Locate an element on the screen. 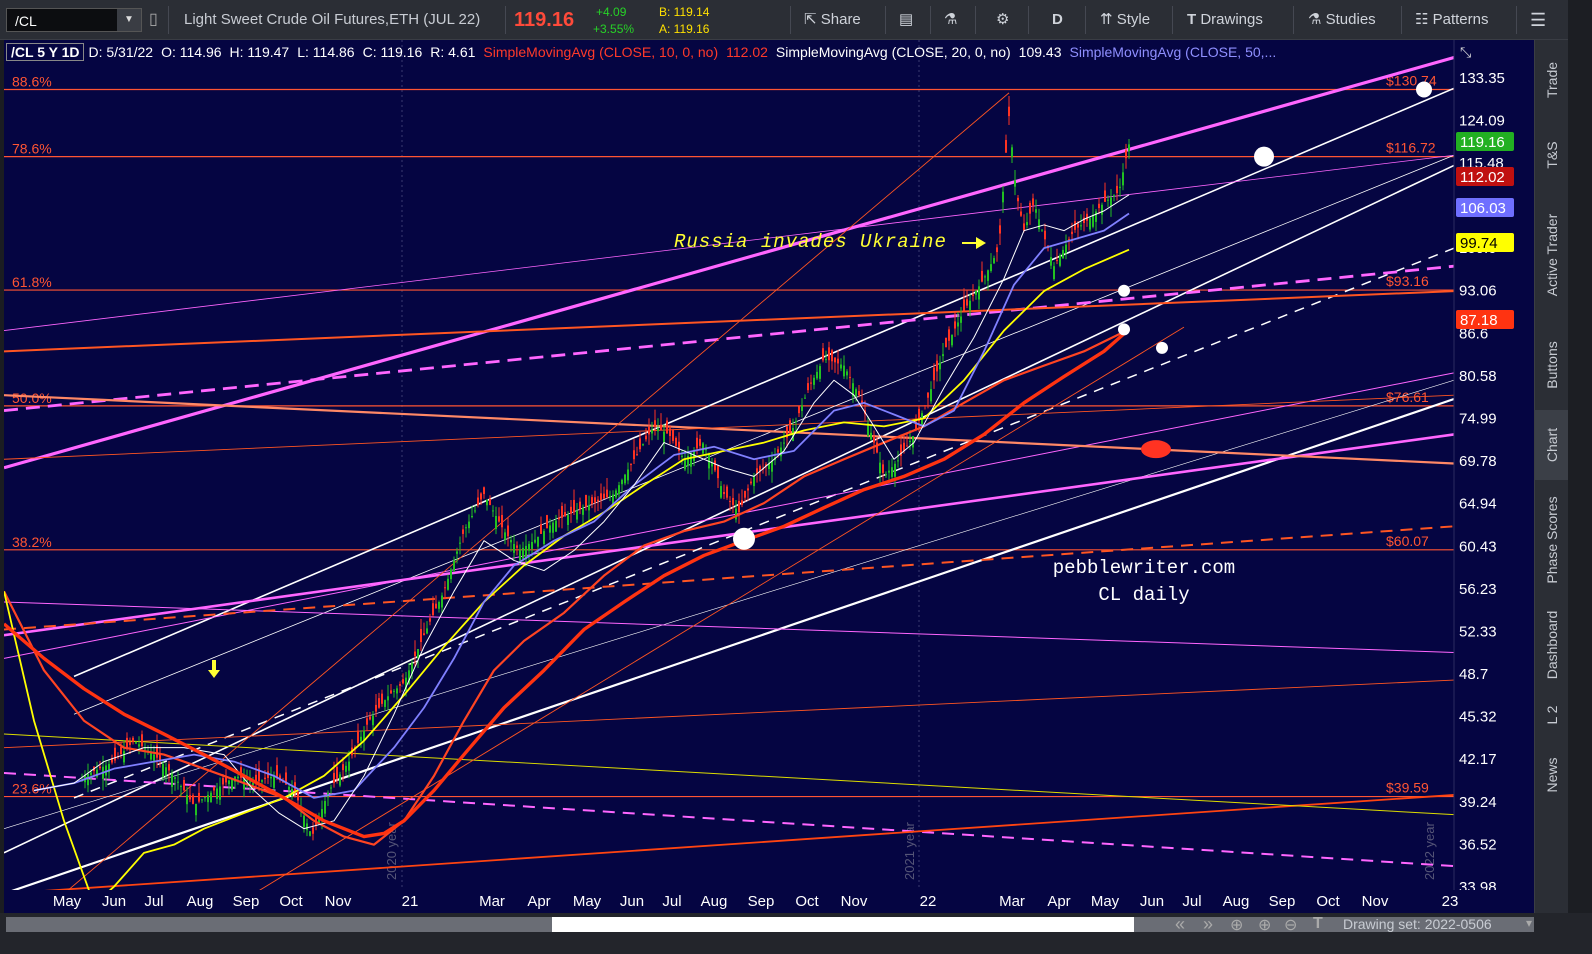  drawing-set-label: Drawing set: 2022-0506 is located at coordinates (1417, 924).